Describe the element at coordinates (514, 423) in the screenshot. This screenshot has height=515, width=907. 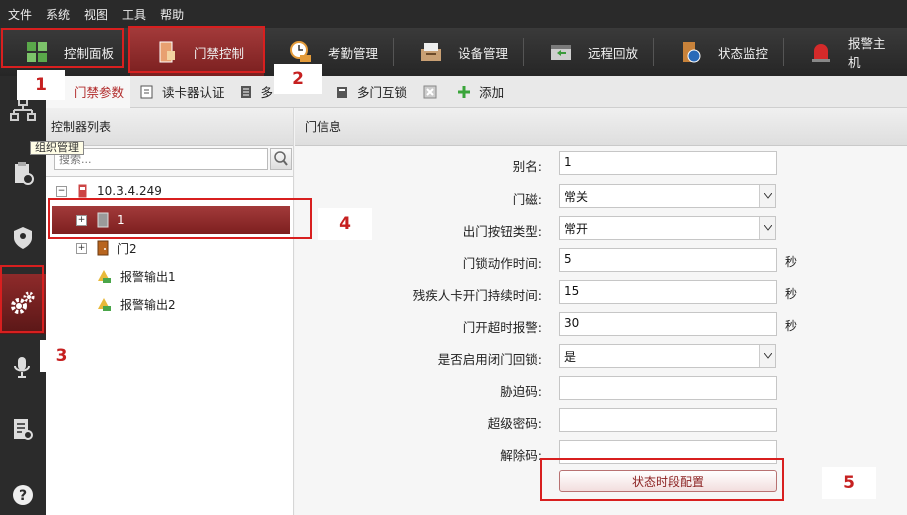
I see `super-password-label: 超级密码:` at that location.